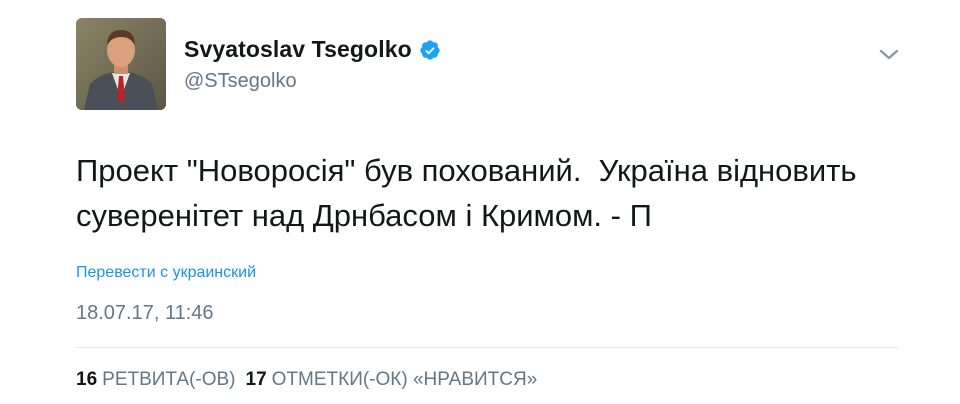 This screenshot has height=404, width=960. I want to click on retweets-count: 16, so click(87, 379).